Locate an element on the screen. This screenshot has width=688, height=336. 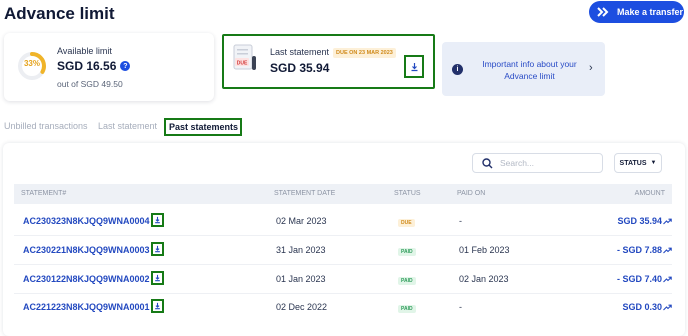
tab-past-statements: Past statements is located at coordinates (203, 127).